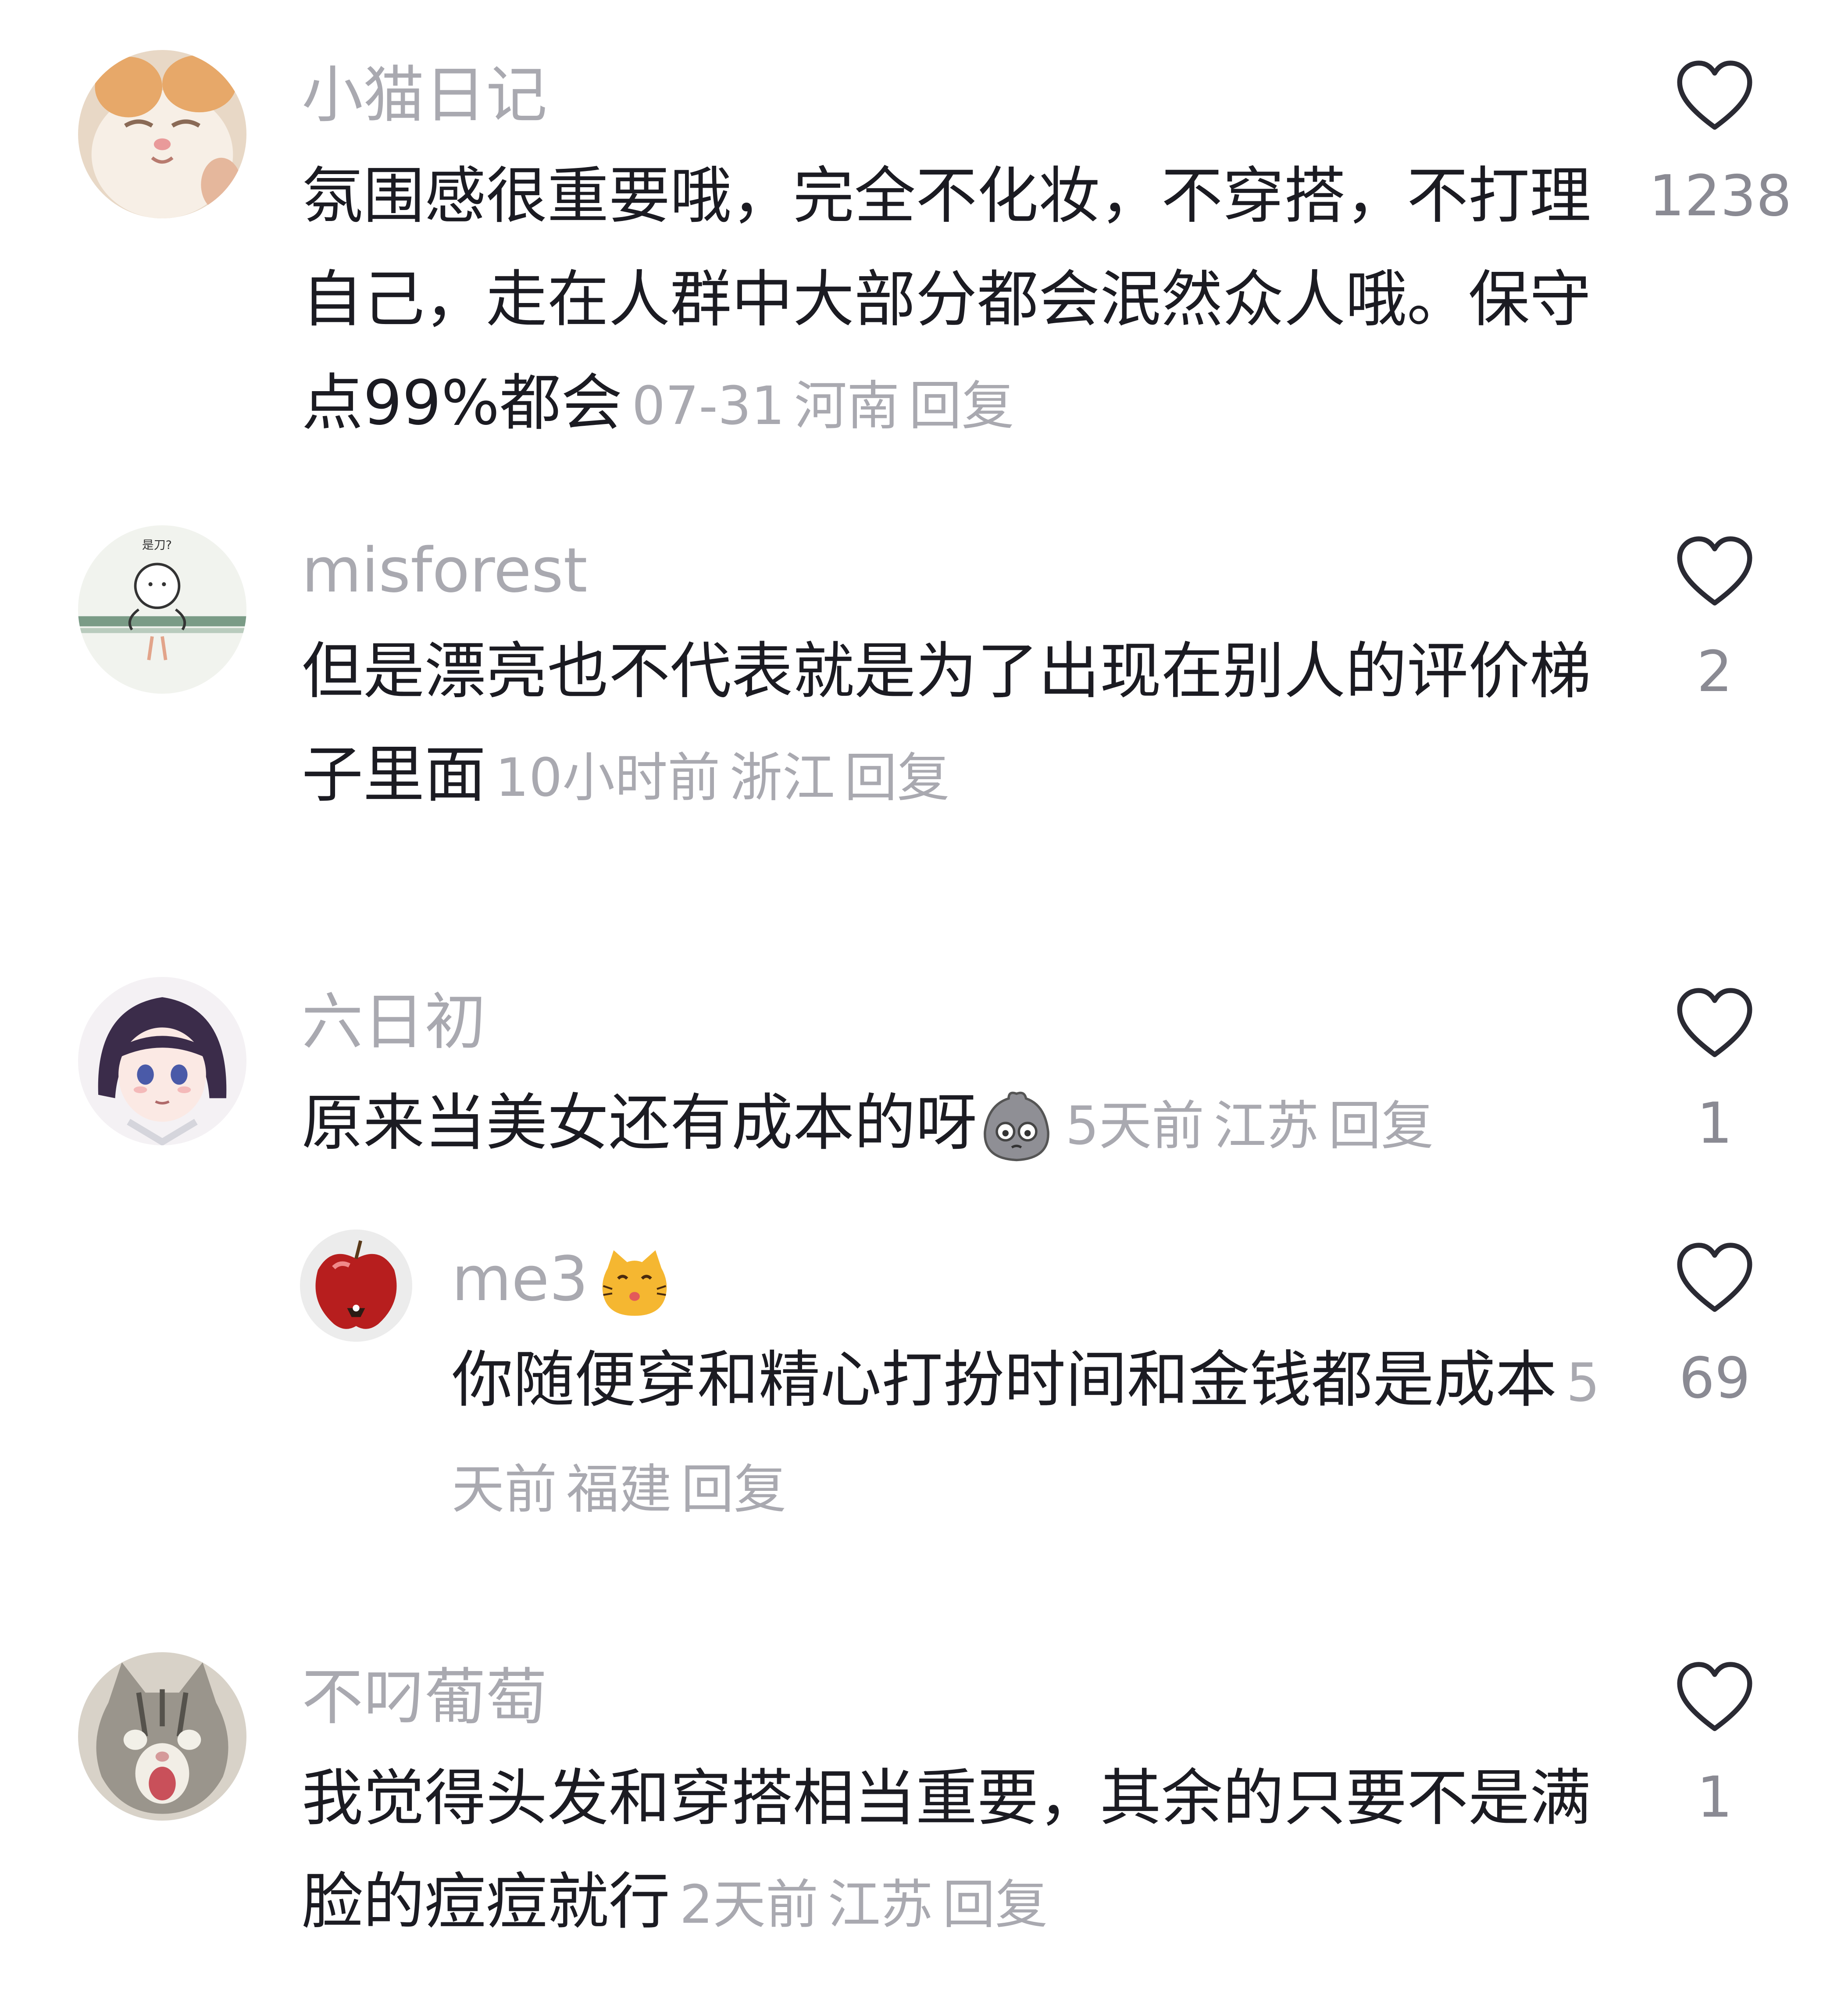  Describe the element at coordinates (946, 1852) in the screenshot. I see `comment-text: 我觉得头发和穿搭相当重要，其余的只要不是满脸的痘痘就行 2天前 江苏 回复` at that location.